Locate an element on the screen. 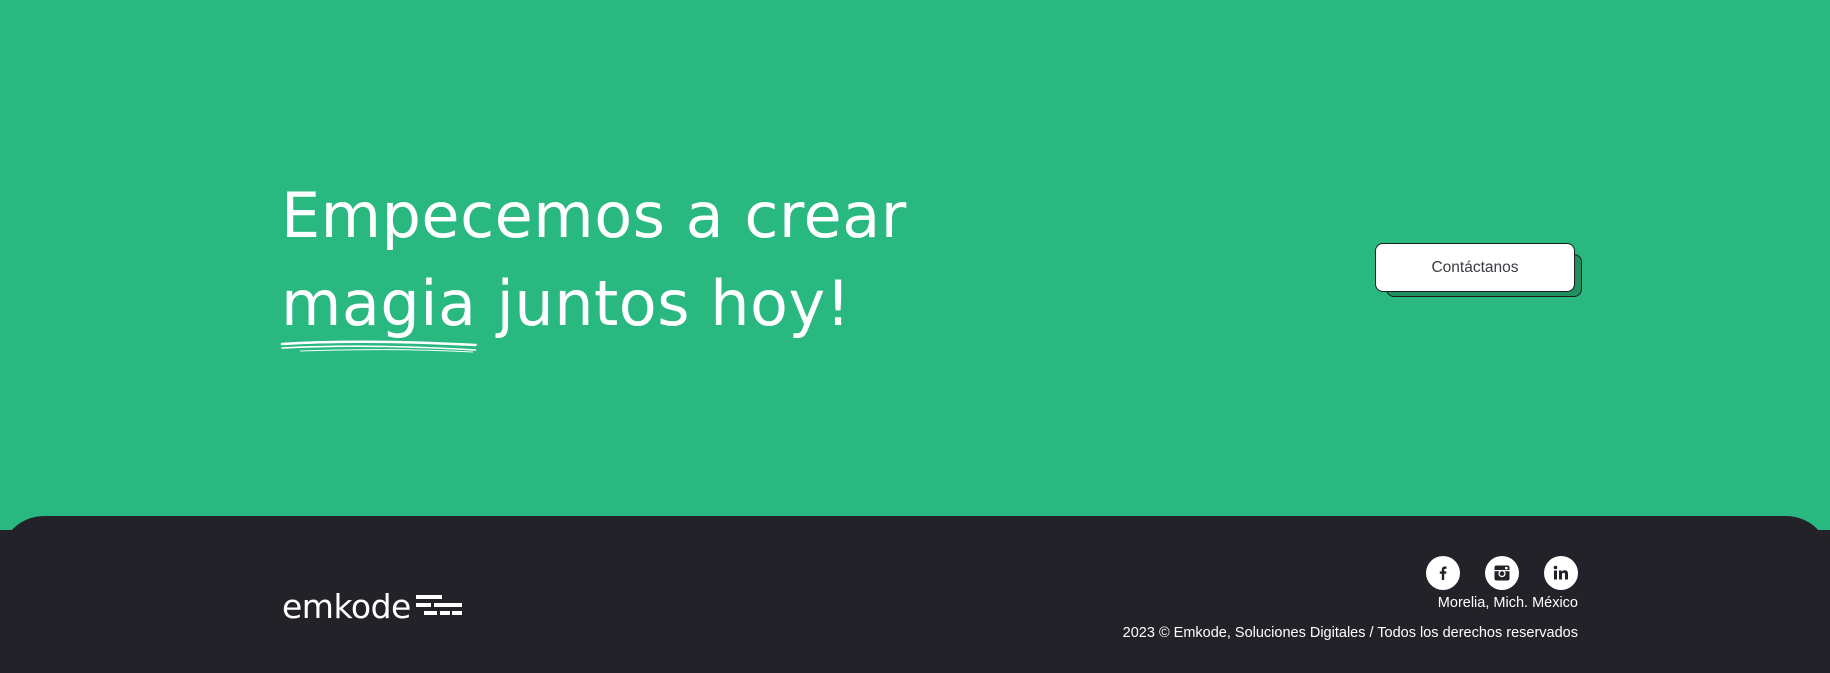  instagram-icon is located at coordinates (1502, 573).